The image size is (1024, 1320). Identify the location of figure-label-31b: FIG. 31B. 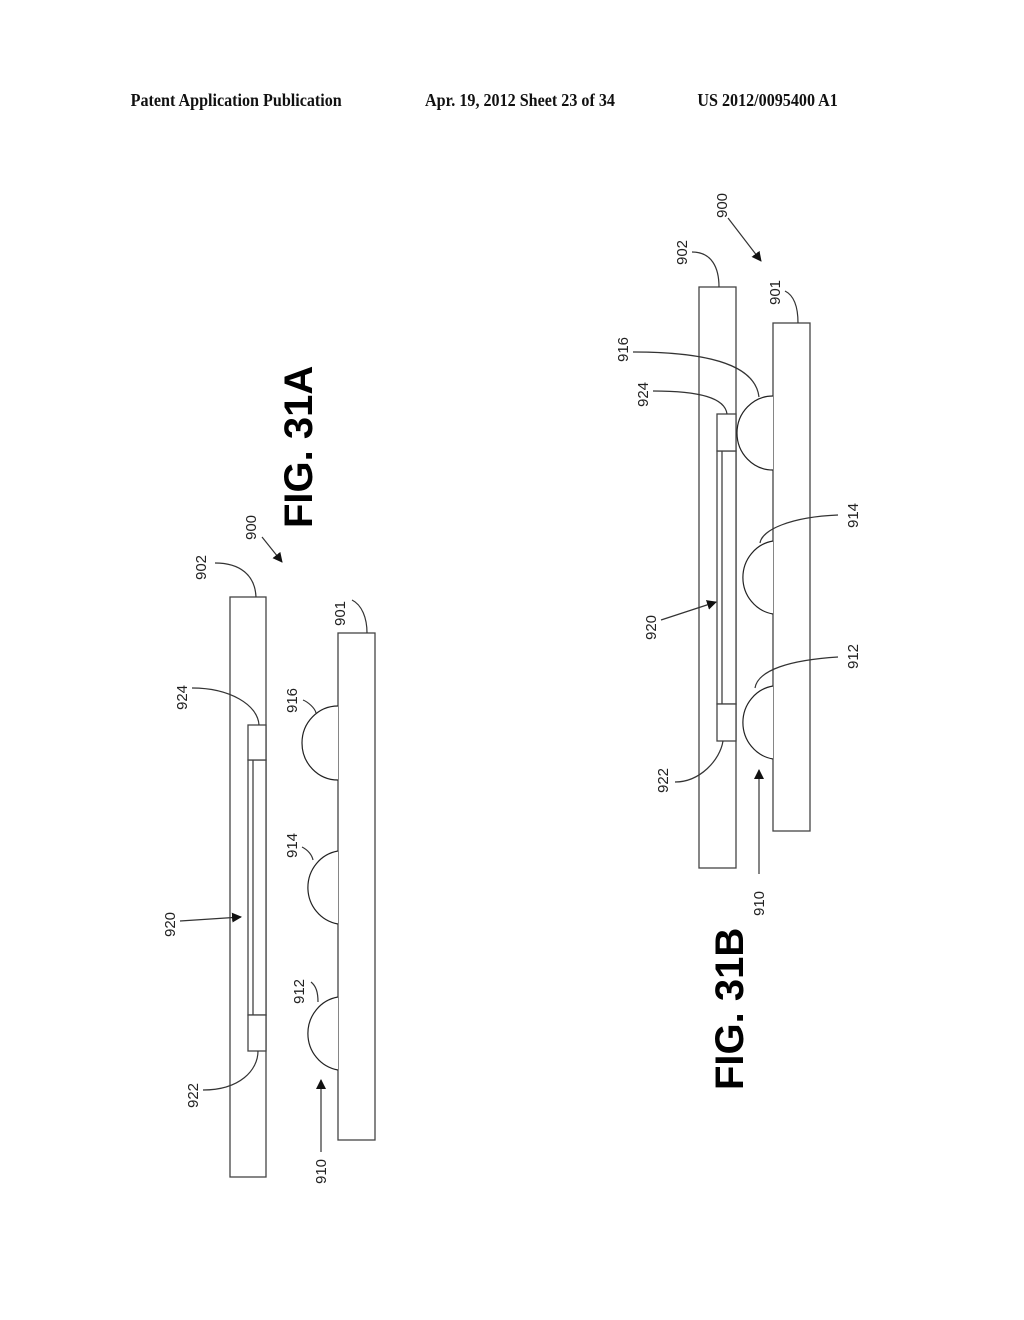
(730, 1009).